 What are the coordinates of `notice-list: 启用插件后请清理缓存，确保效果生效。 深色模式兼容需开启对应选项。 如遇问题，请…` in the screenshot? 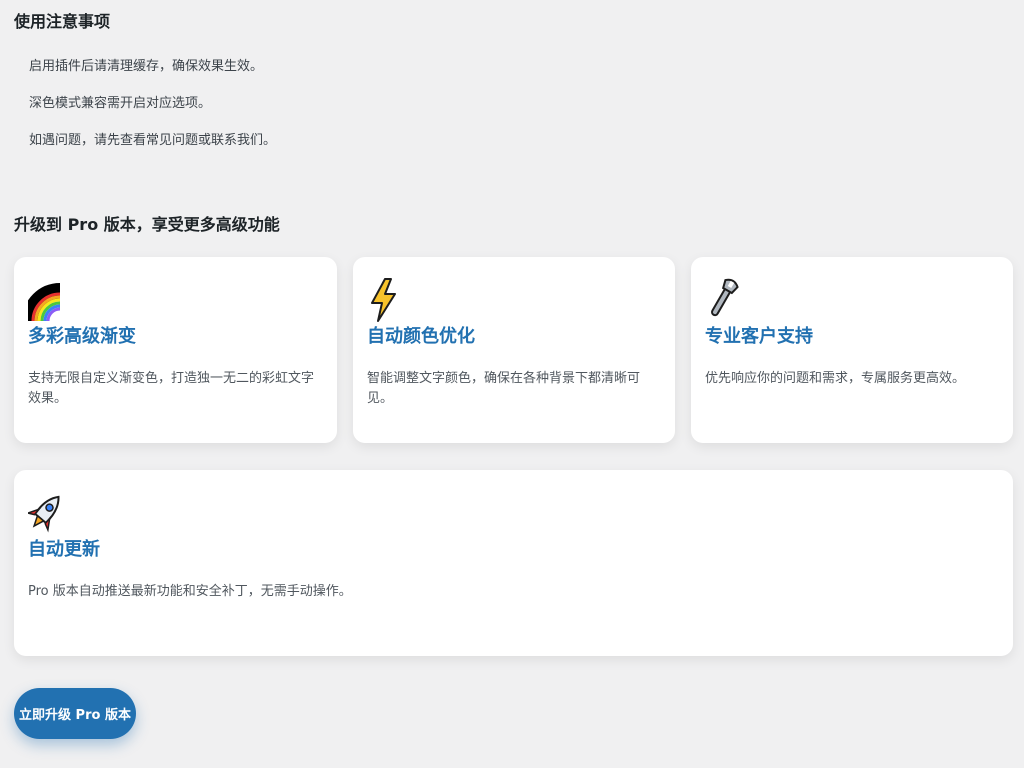 It's located at (152, 113).